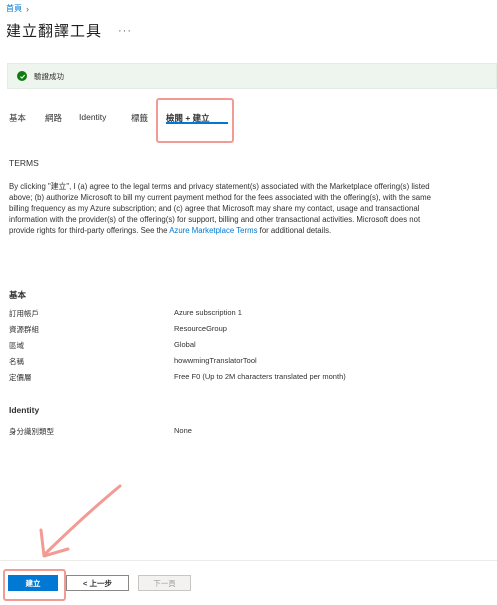  What do you see at coordinates (80, 521) in the screenshot?
I see `annotation-arrow` at bounding box center [80, 521].